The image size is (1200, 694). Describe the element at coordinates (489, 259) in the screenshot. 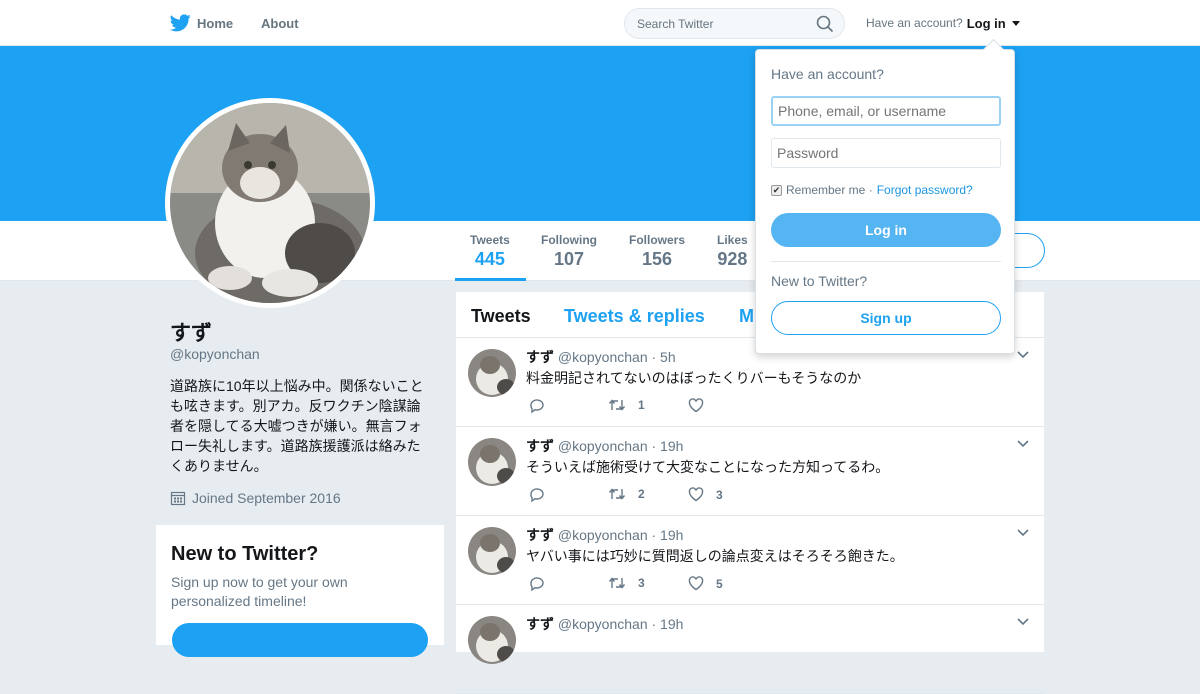

I see `stat-value: 445` at that location.